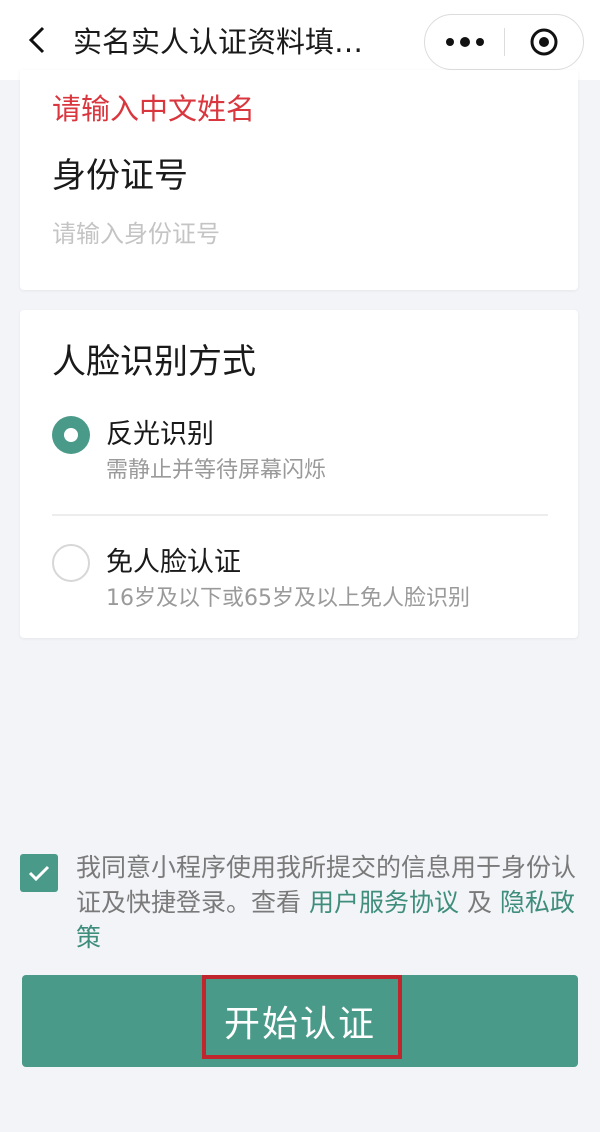 The height and width of the screenshot is (1132, 600). What do you see at coordinates (300, 577) in the screenshot?
I see `option-face-exempt: 免人脸认证 16岁及以下或65岁及以上免人脸识别` at bounding box center [300, 577].